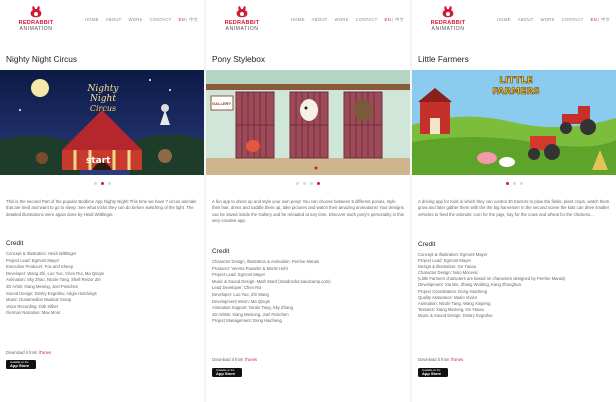  Describe the element at coordinates (102, 122) in the screenshot. I see `hero-image: Nighty Night Circus start` at that location.